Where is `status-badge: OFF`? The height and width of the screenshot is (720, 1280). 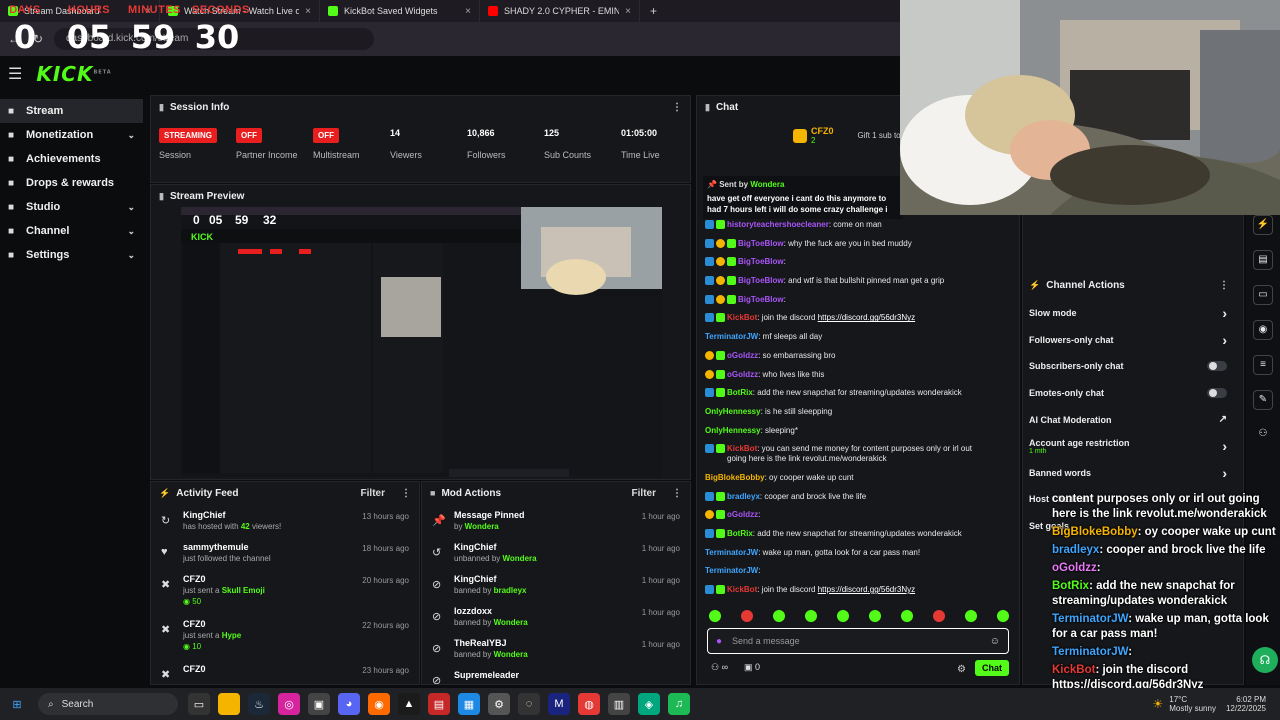 status-badge: OFF is located at coordinates (326, 135).